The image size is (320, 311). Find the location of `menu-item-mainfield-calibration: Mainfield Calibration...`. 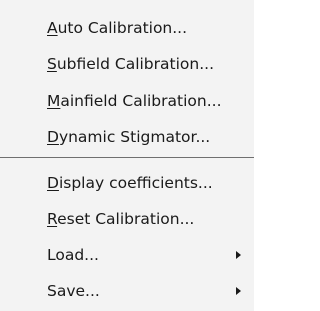

menu-item-mainfield-calibration: Mainfield Calibration... is located at coordinates (127, 101).